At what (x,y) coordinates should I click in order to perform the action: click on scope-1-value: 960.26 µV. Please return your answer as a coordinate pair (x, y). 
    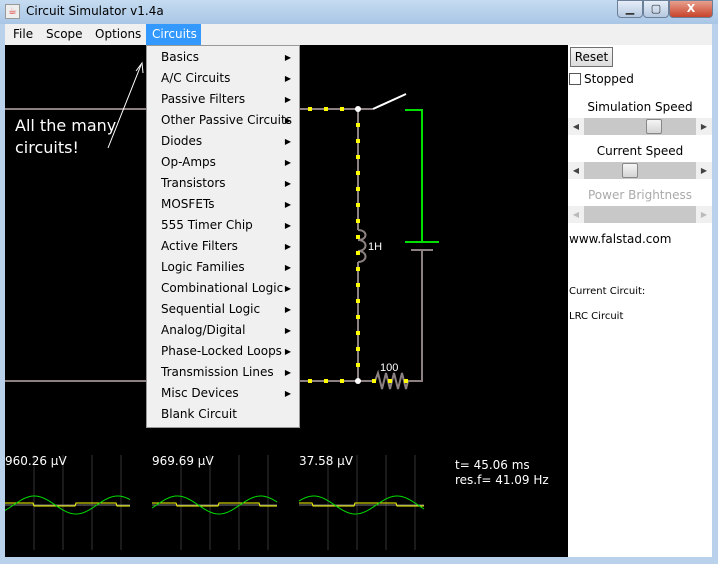
    Looking at the image, I should click on (36, 461).